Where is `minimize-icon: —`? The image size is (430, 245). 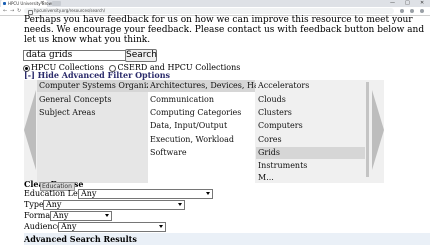 minimize-icon: — is located at coordinates (392, 3).